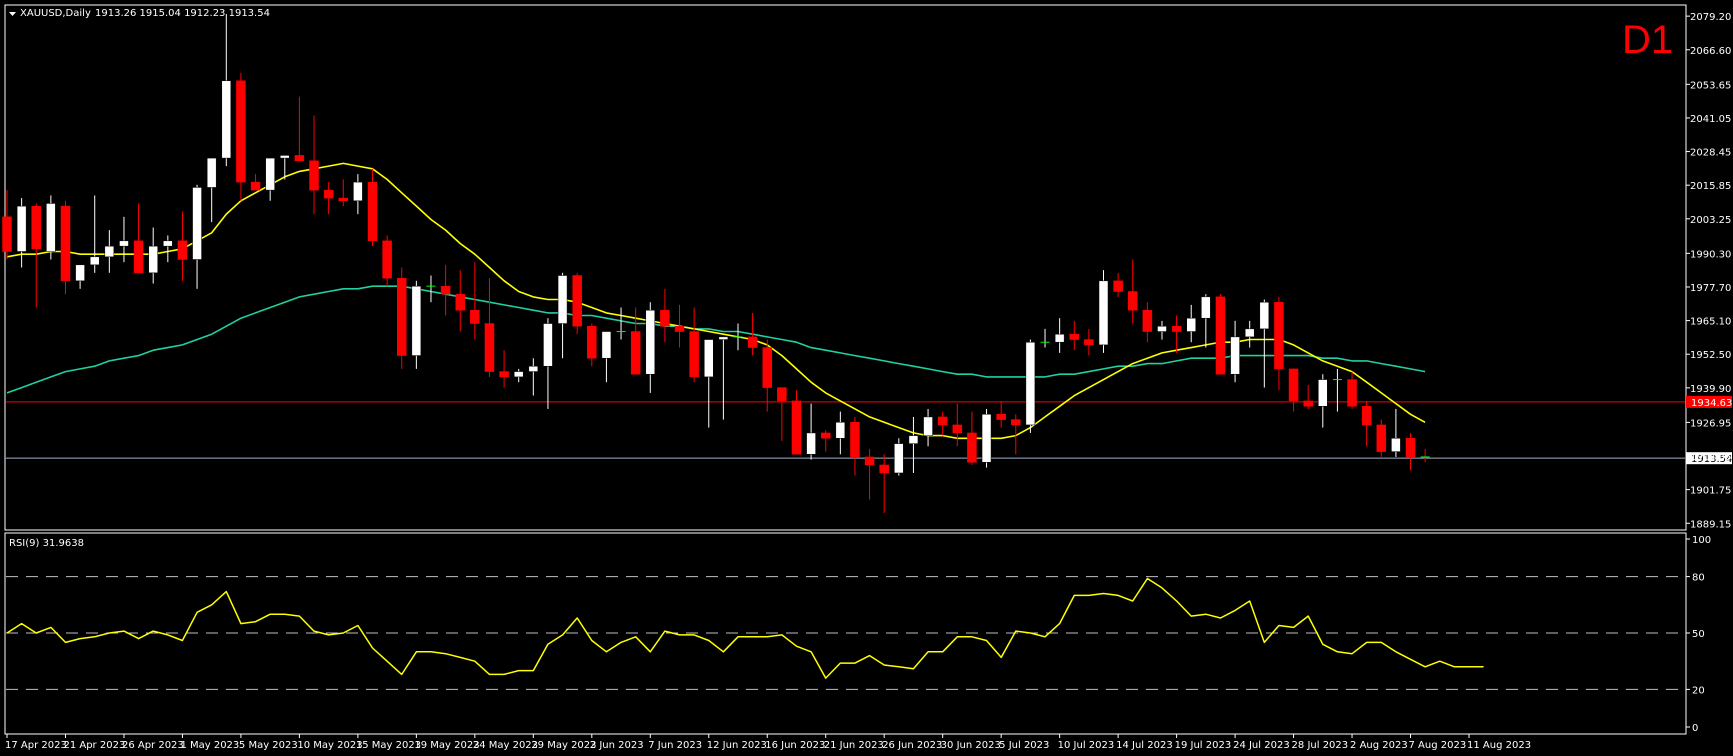  What do you see at coordinates (1320, 745) in the screenshot?
I see `date-tick-label: 28 Jul 2023` at bounding box center [1320, 745].